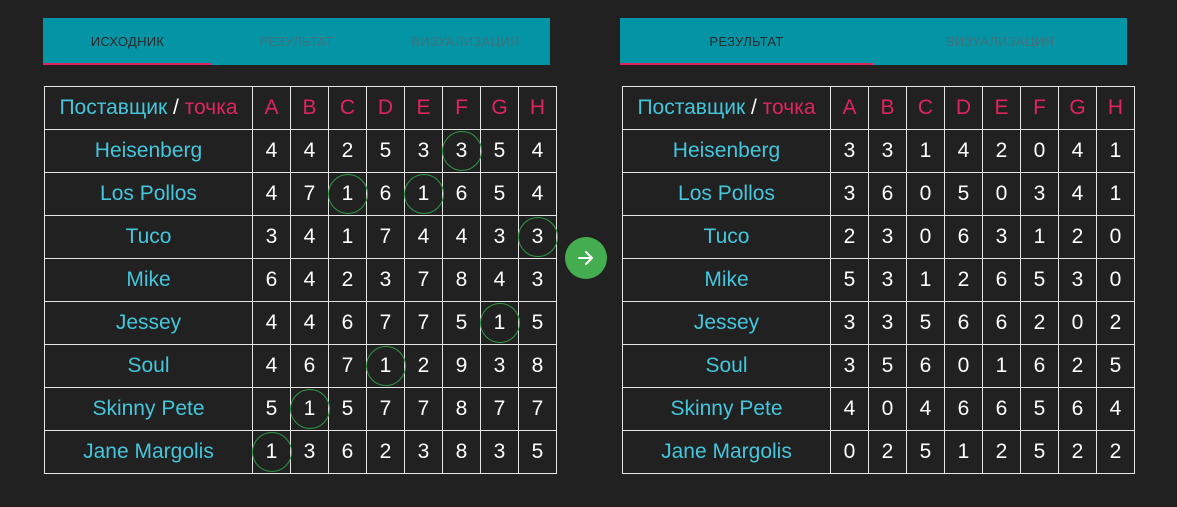 Image resolution: width=1177 pixels, height=507 pixels. What do you see at coordinates (878, 452) in the screenshot?
I see `table-row: Jane Margolis 0 2 5 1 2 5 2 2` at bounding box center [878, 452].